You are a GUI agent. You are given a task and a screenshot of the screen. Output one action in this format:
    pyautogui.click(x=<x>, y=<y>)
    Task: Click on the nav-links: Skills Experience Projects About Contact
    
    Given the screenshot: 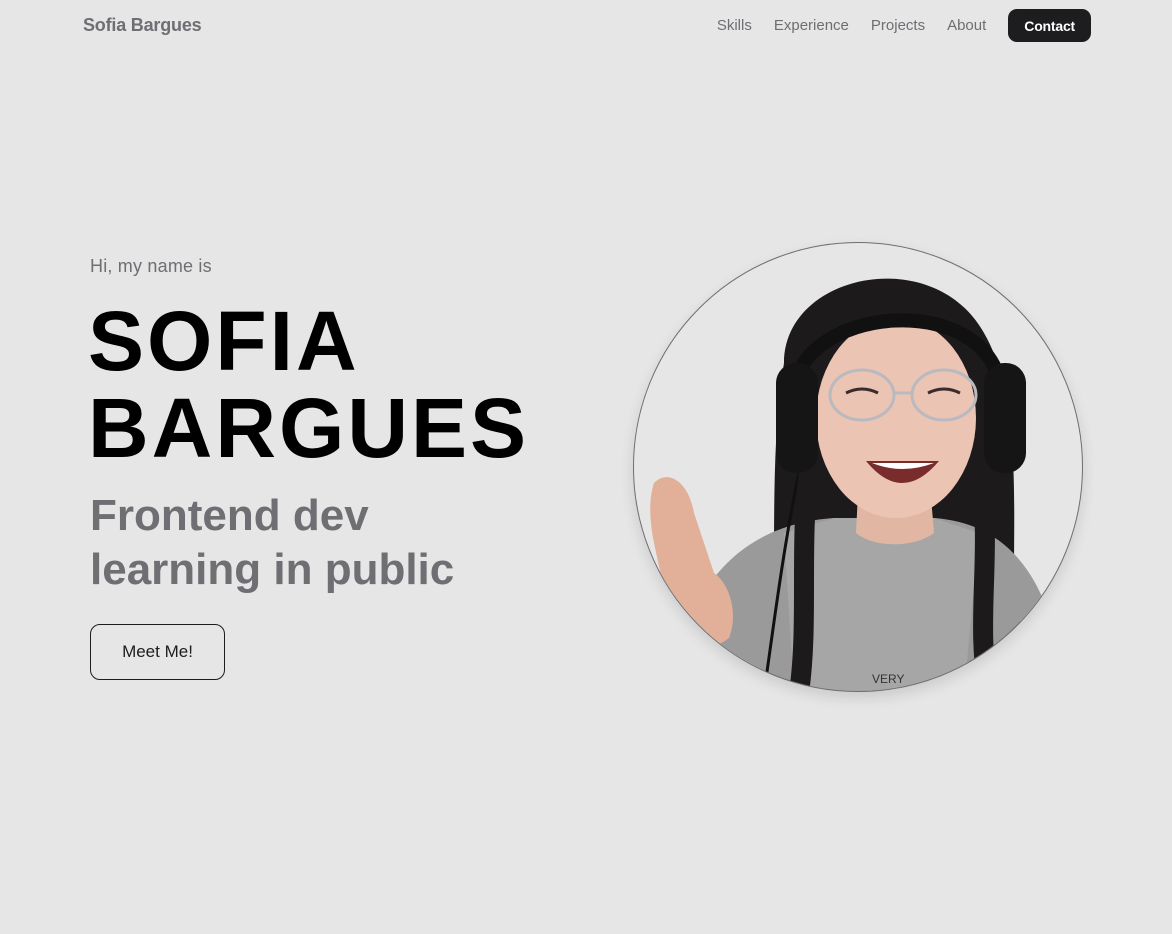 What is the action you would take?
    pyautogui.click(x=904, y=25)
    